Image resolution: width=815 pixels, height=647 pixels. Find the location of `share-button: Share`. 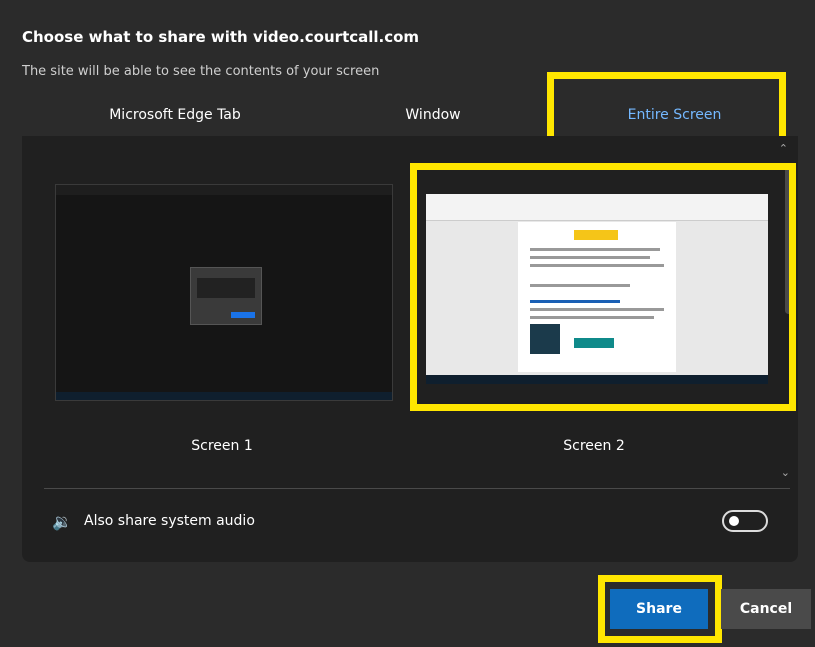

share-button: Share is located at coordinates (659, 609).